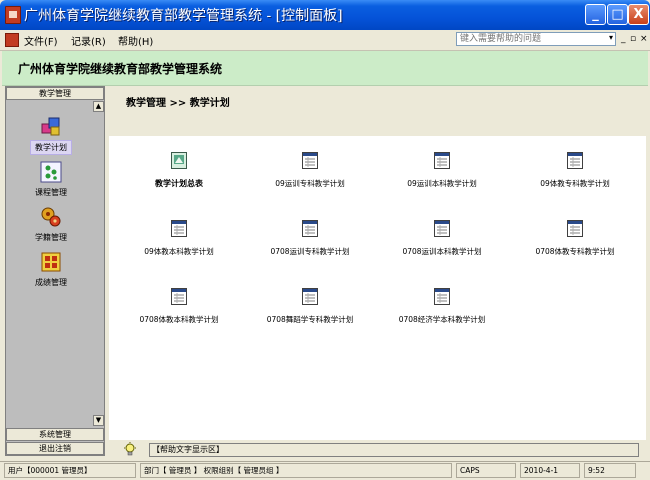 The image size is (650, 480). I want to click on nav-item-status: 学籍管理, so click(51, 225).